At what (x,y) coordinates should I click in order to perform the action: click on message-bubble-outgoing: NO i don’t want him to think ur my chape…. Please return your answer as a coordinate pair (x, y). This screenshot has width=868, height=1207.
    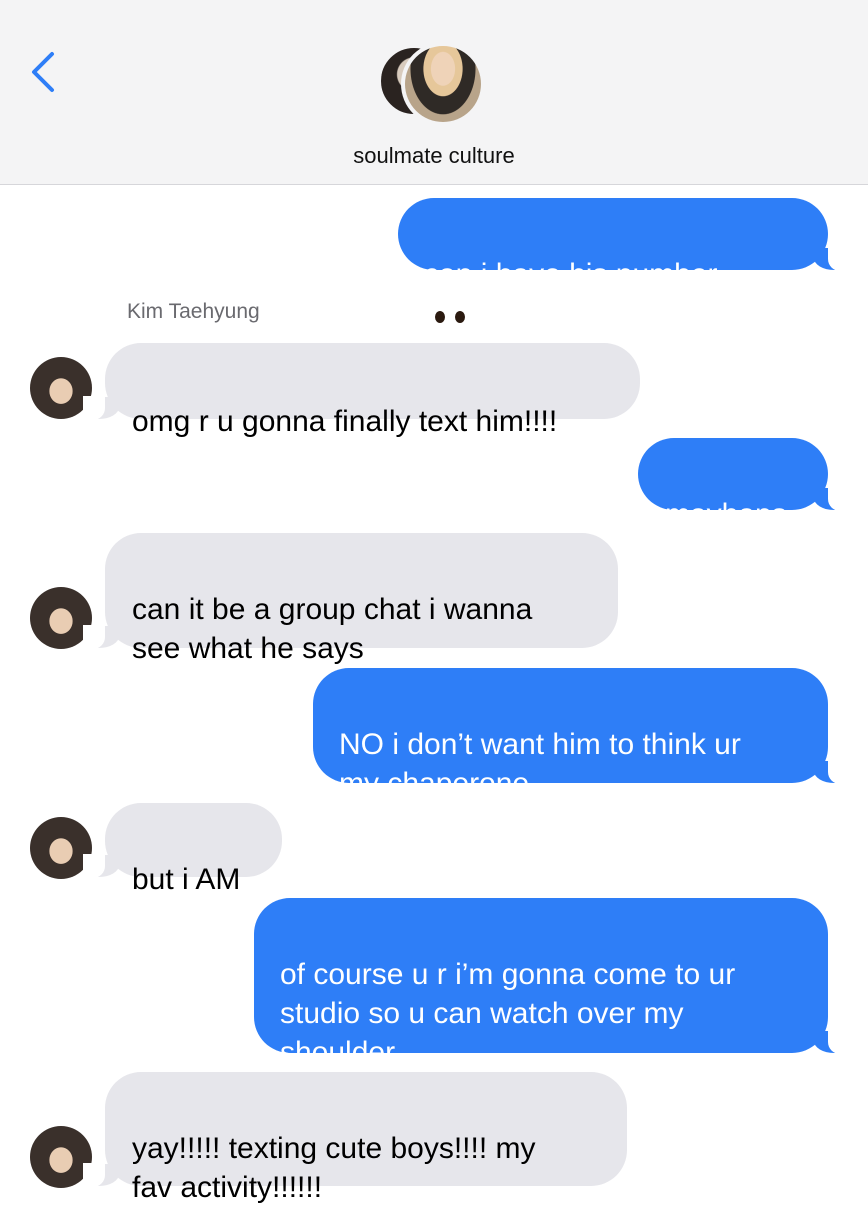
    Looking at the image, I should click on (581, 734).